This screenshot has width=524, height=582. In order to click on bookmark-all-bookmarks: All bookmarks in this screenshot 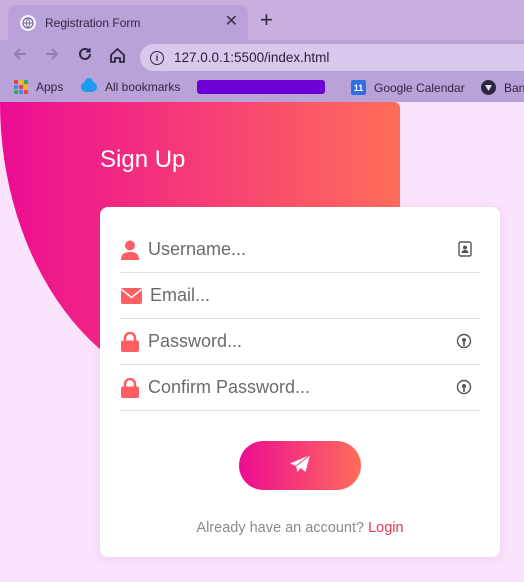, I will do `click(131, 86)`.